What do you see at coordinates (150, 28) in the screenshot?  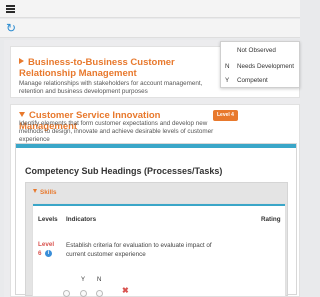 I see `toolbar: ↻` at bounding box center [150, 28].